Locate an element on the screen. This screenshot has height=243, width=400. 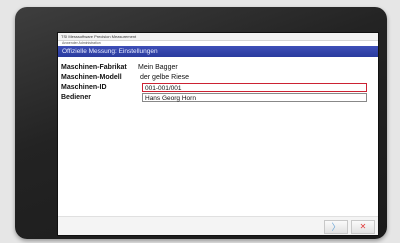
chevron-right-icon: 〉 is located at coordinates (336, 227).